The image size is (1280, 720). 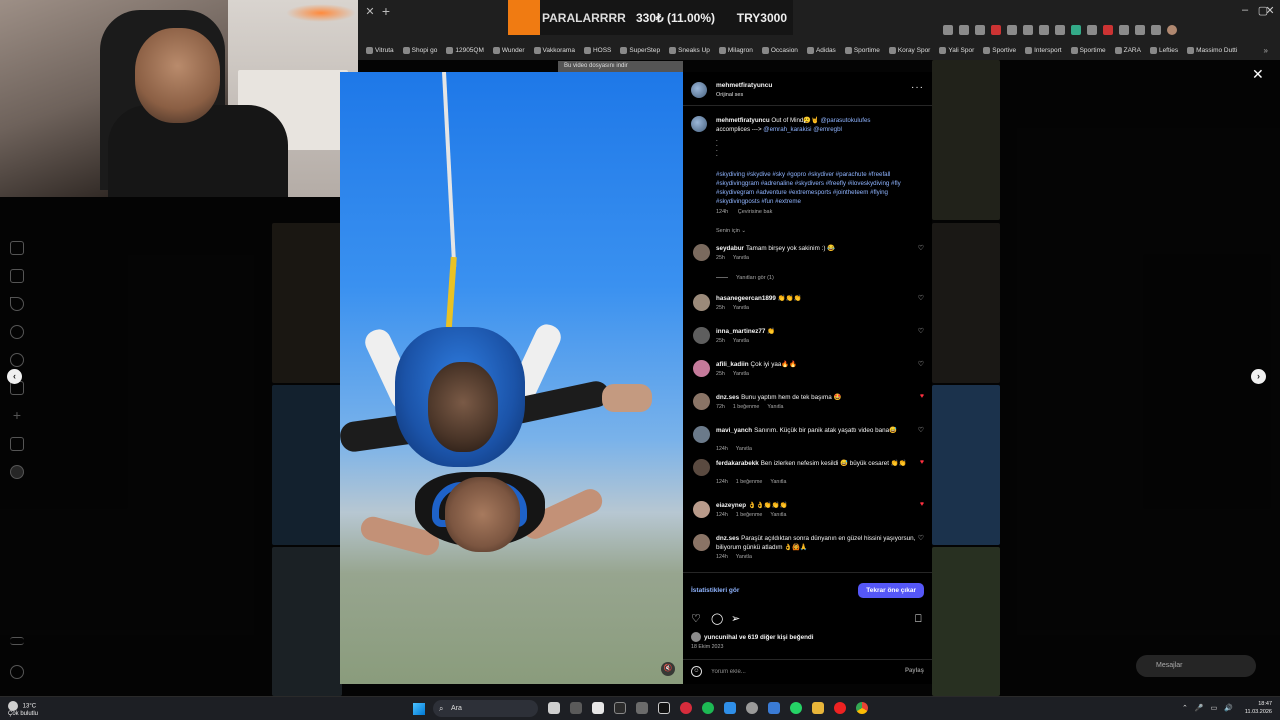 What do you see at coordinates (731, 231) in the screenshot?
I see `comment-sort-dropdown: Senin için ⌄` at bounding box center [731, 231].